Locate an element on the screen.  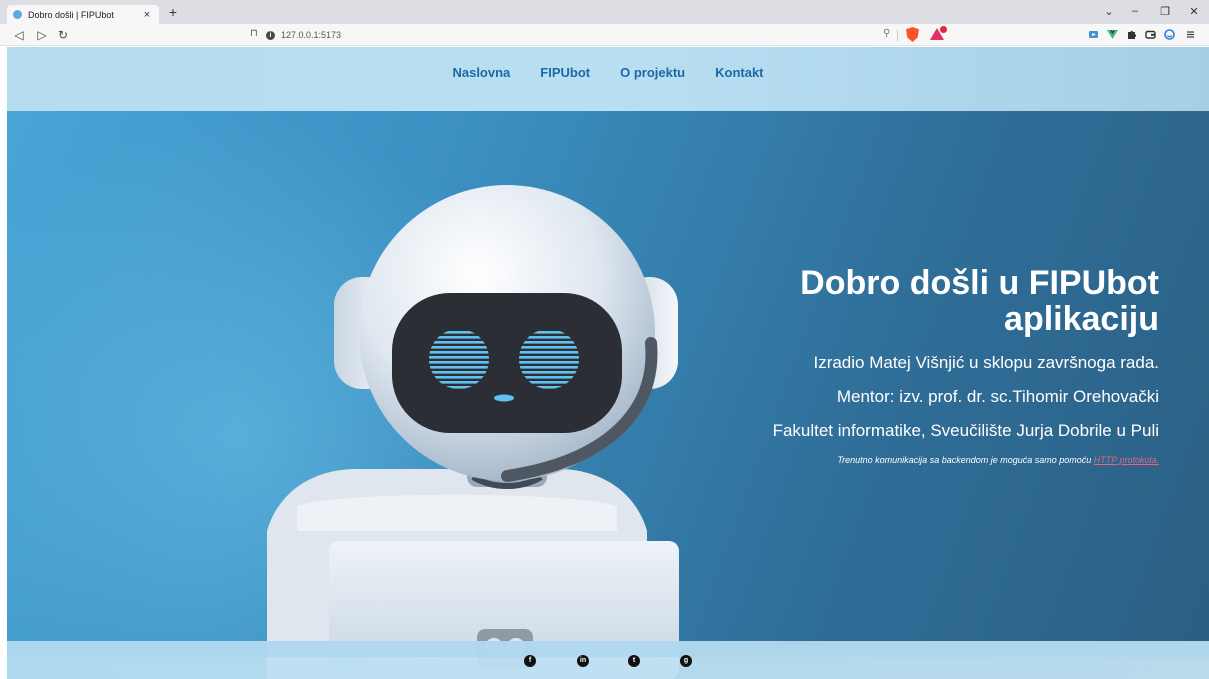
menu-icon is located at coordinates (1190, 34).